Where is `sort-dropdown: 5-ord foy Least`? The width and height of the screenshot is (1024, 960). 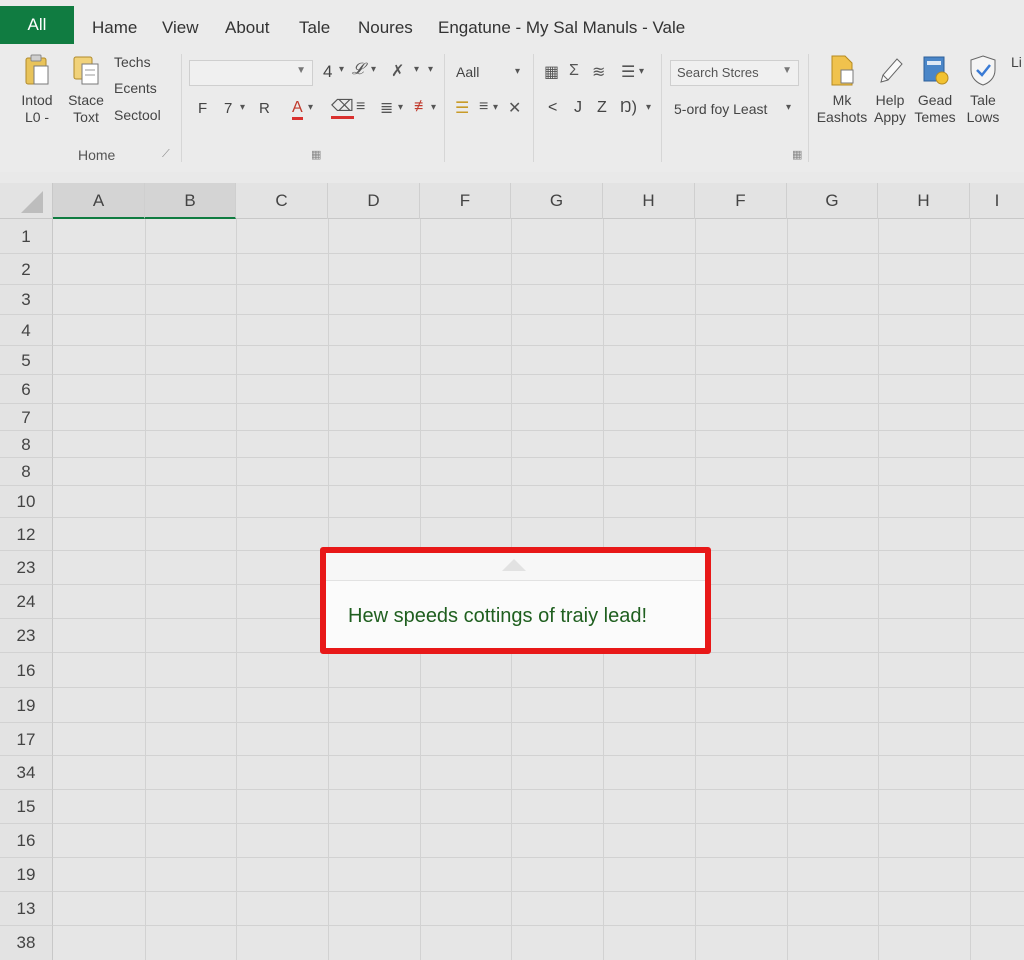
sort-dropdown: 5-ord foy Least is located at coordinates (720, 109).